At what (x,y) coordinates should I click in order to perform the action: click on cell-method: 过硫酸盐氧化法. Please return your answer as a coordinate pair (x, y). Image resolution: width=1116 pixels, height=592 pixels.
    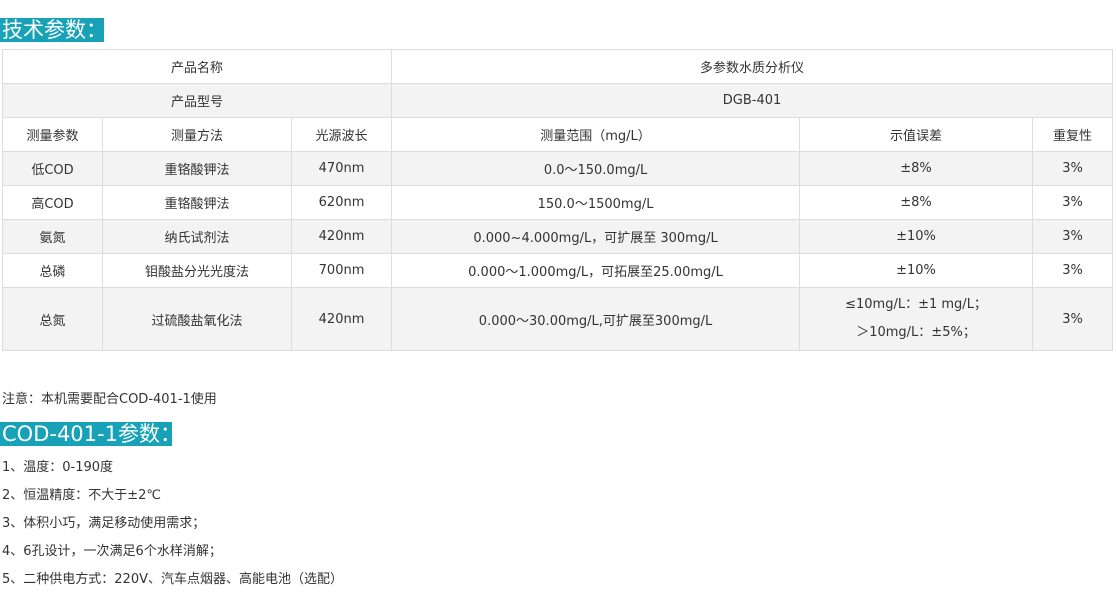
    Looking at the image, I should click on (197, 319).